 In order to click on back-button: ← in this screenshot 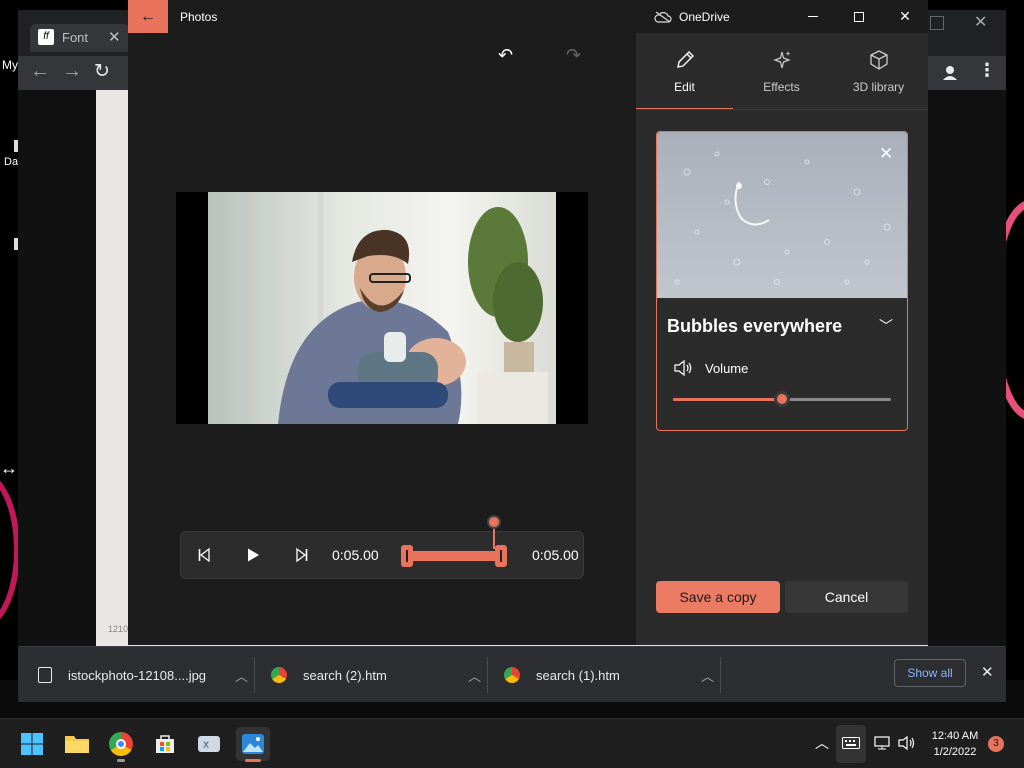, I will do `click(148, 16)`.